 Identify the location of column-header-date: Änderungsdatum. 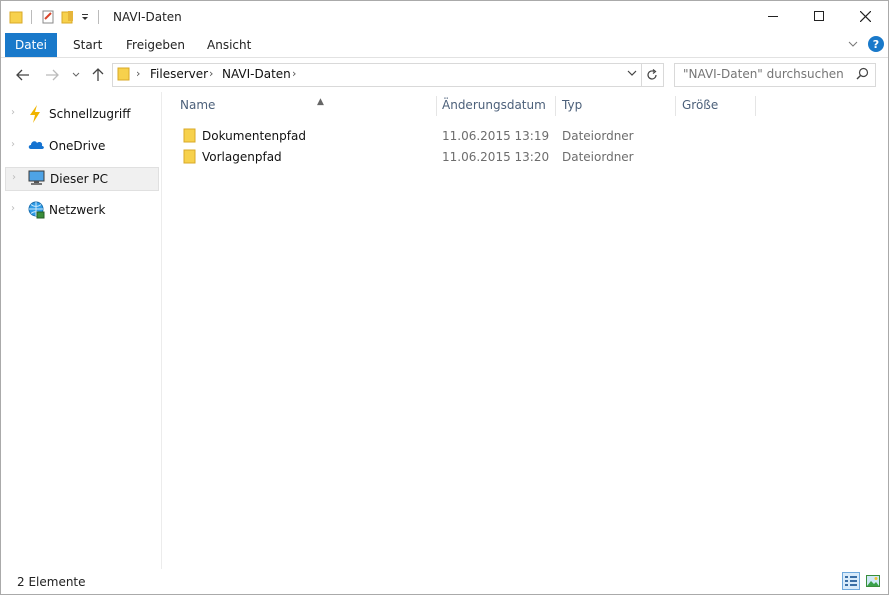
(498, 108).